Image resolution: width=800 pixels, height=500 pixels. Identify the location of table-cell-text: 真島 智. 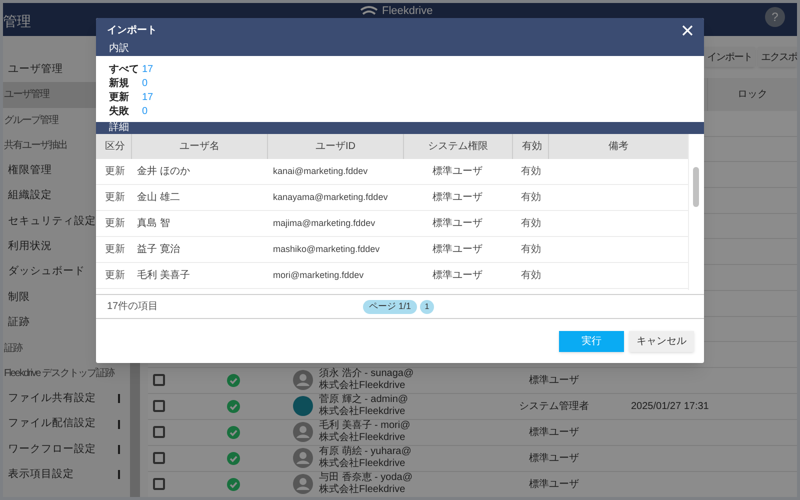
(153, 223).